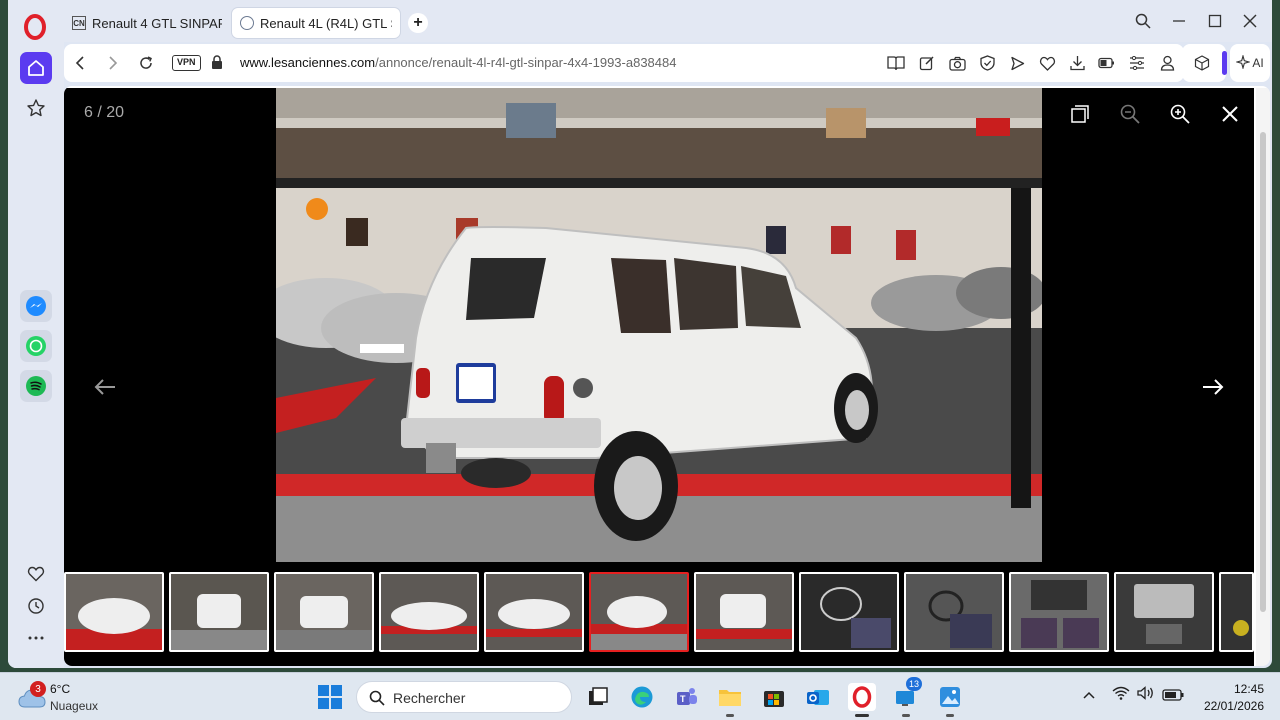 This screenshot has height=720, width=1280. What do you see at coordinates (1143, 21) in the screenshot?
I see `search-tabs-icon` at bounding box center [1143, 21].